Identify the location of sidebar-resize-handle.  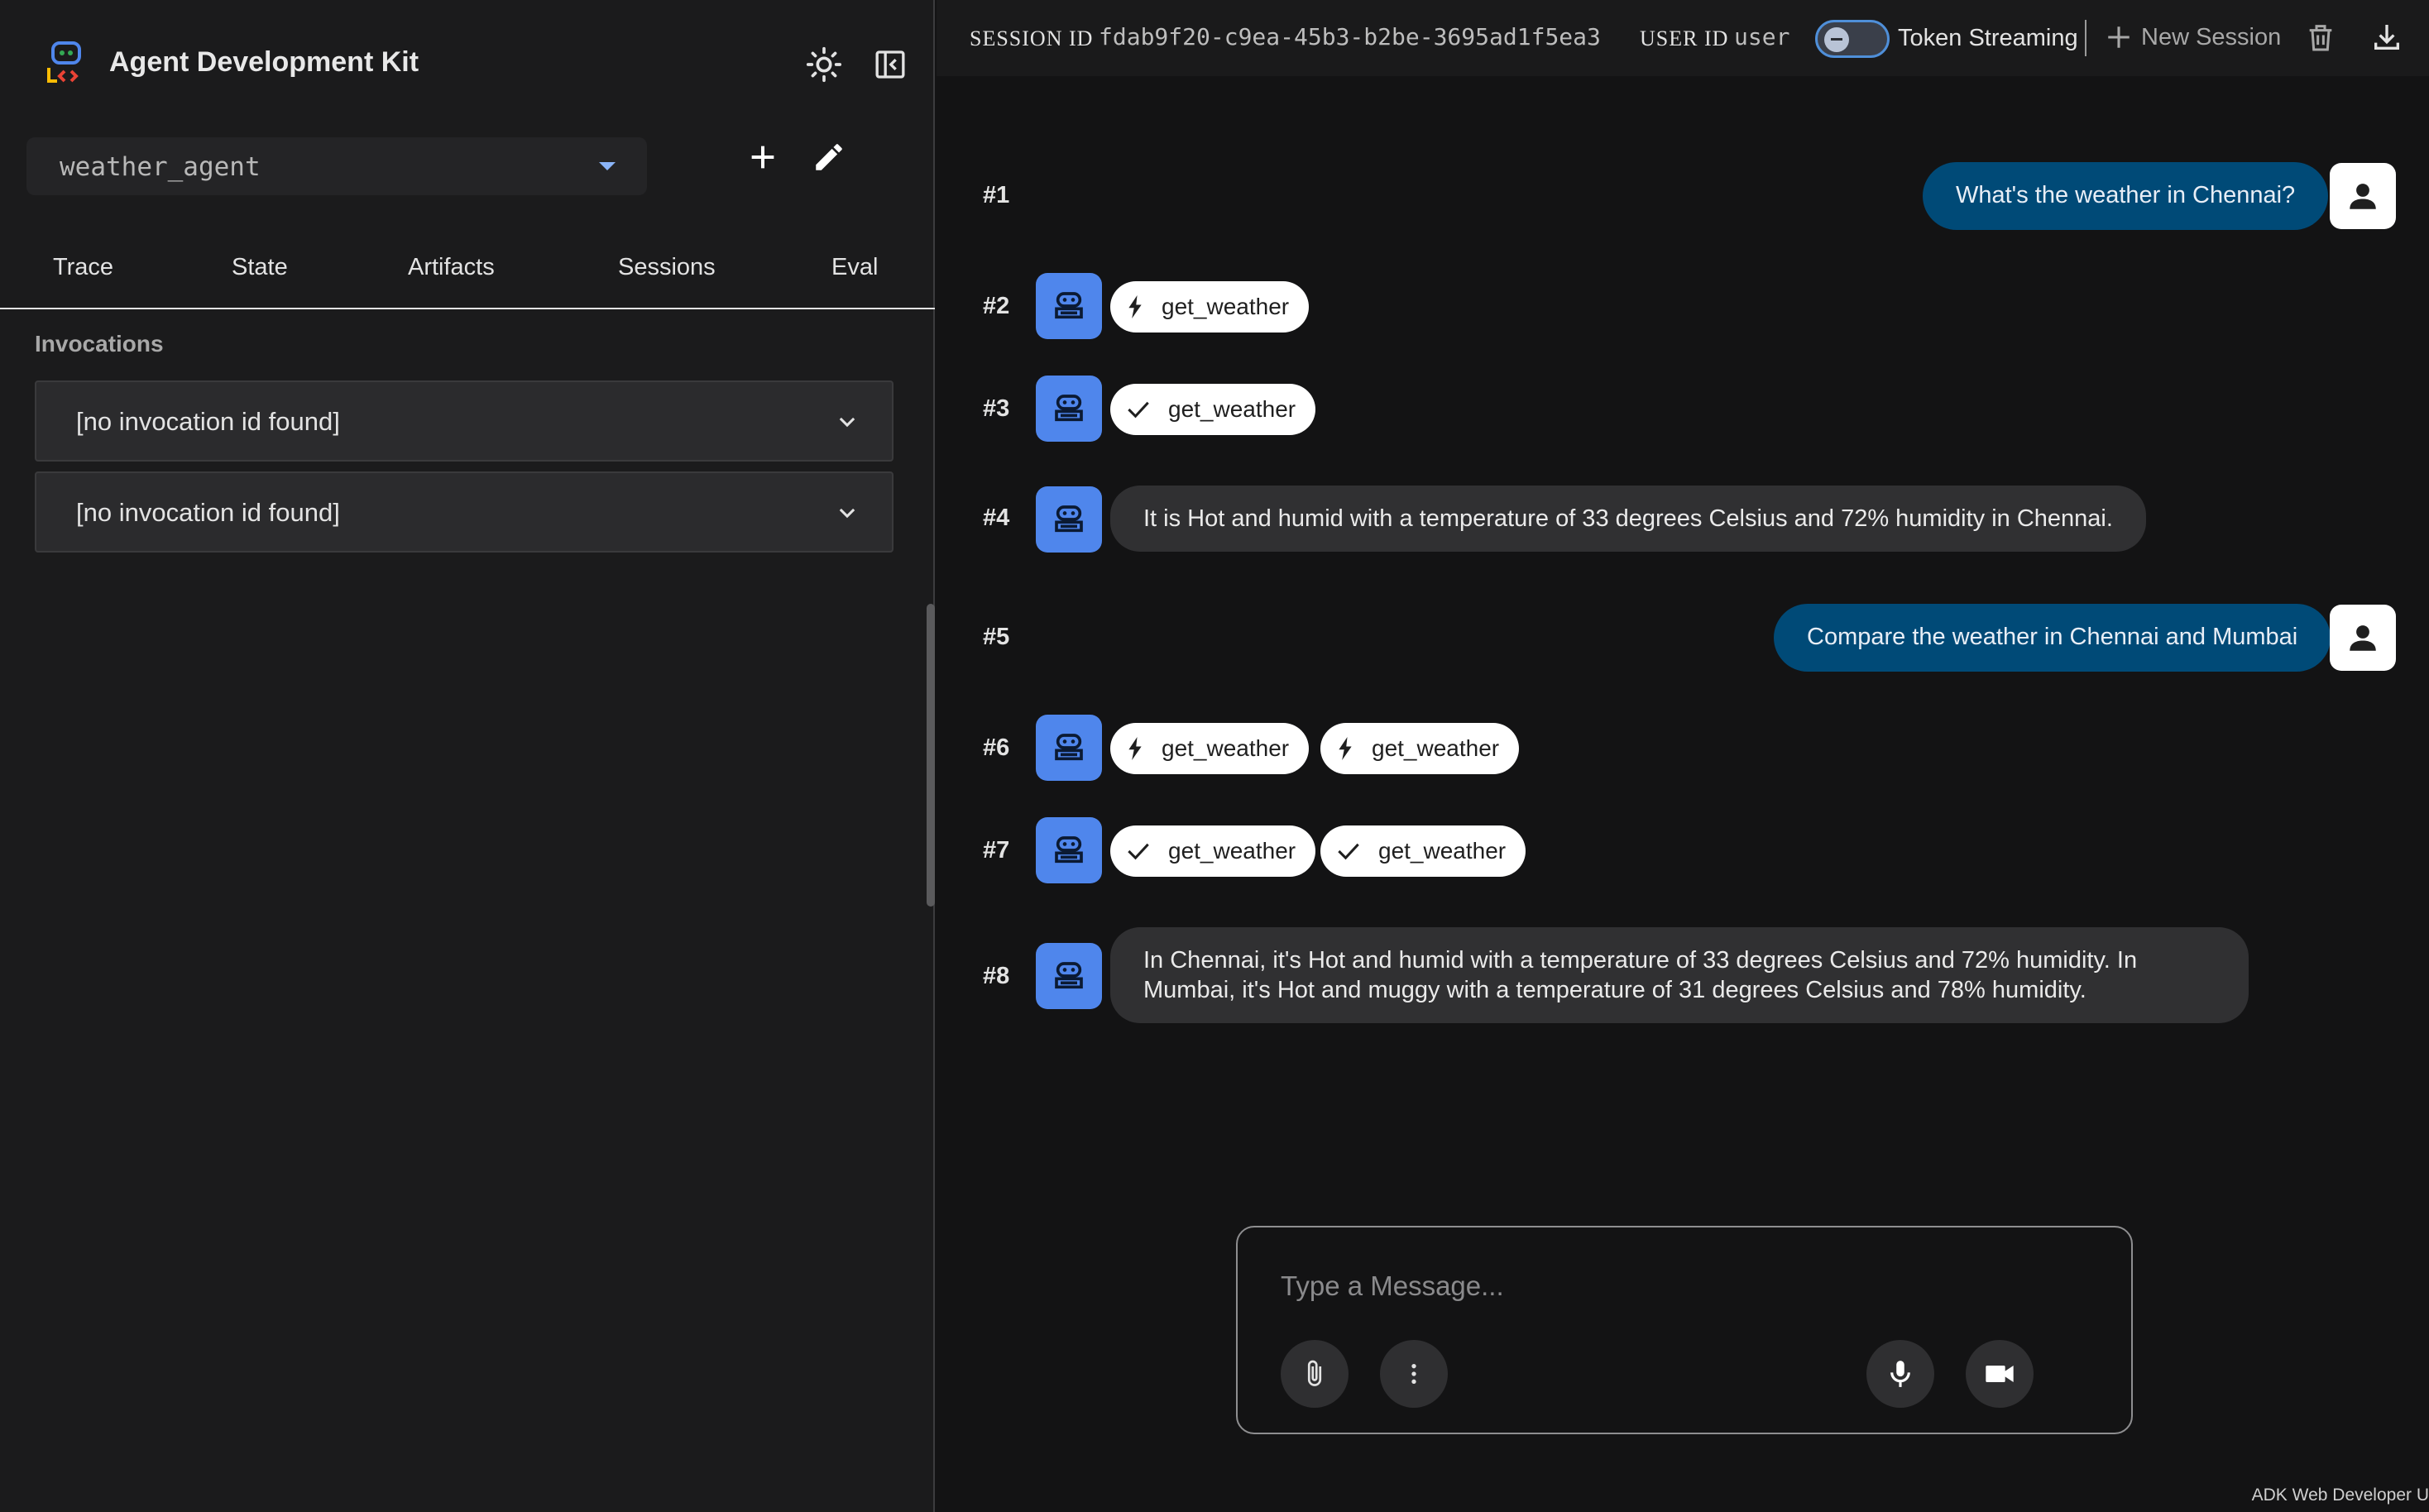
(931, 755).